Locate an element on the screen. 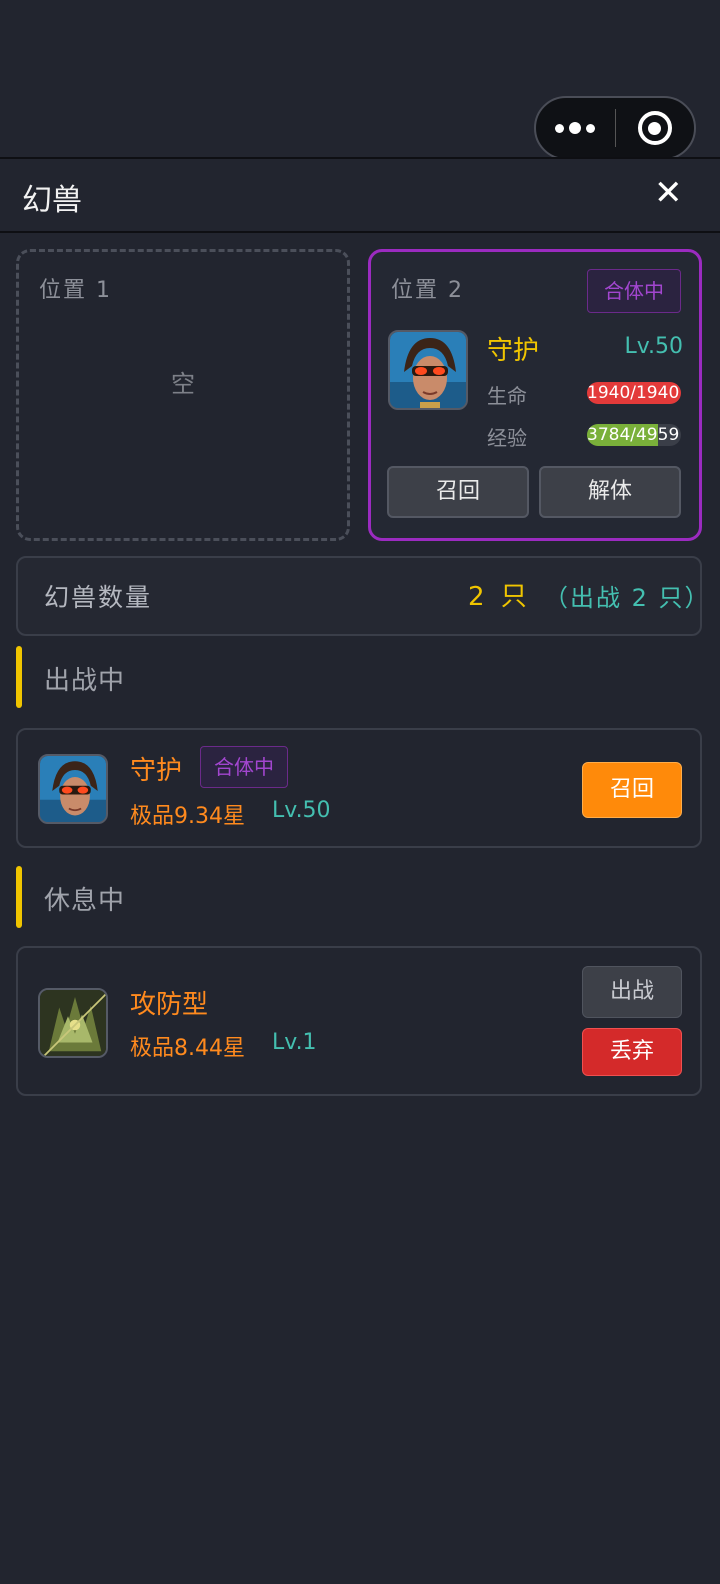 This screenshot has height=1584, width=720. page-title: 幻兽 is located at coordinates (52, 200).